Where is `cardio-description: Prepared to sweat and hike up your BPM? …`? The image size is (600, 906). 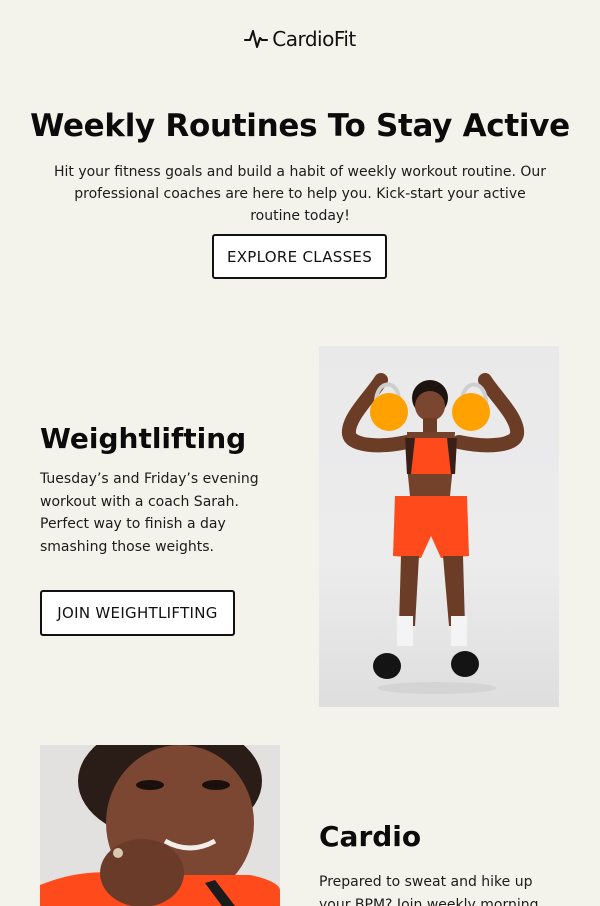
cardio-description: Prepared to sweat and hike up your BPM? … is located at coordinates (429, 890).